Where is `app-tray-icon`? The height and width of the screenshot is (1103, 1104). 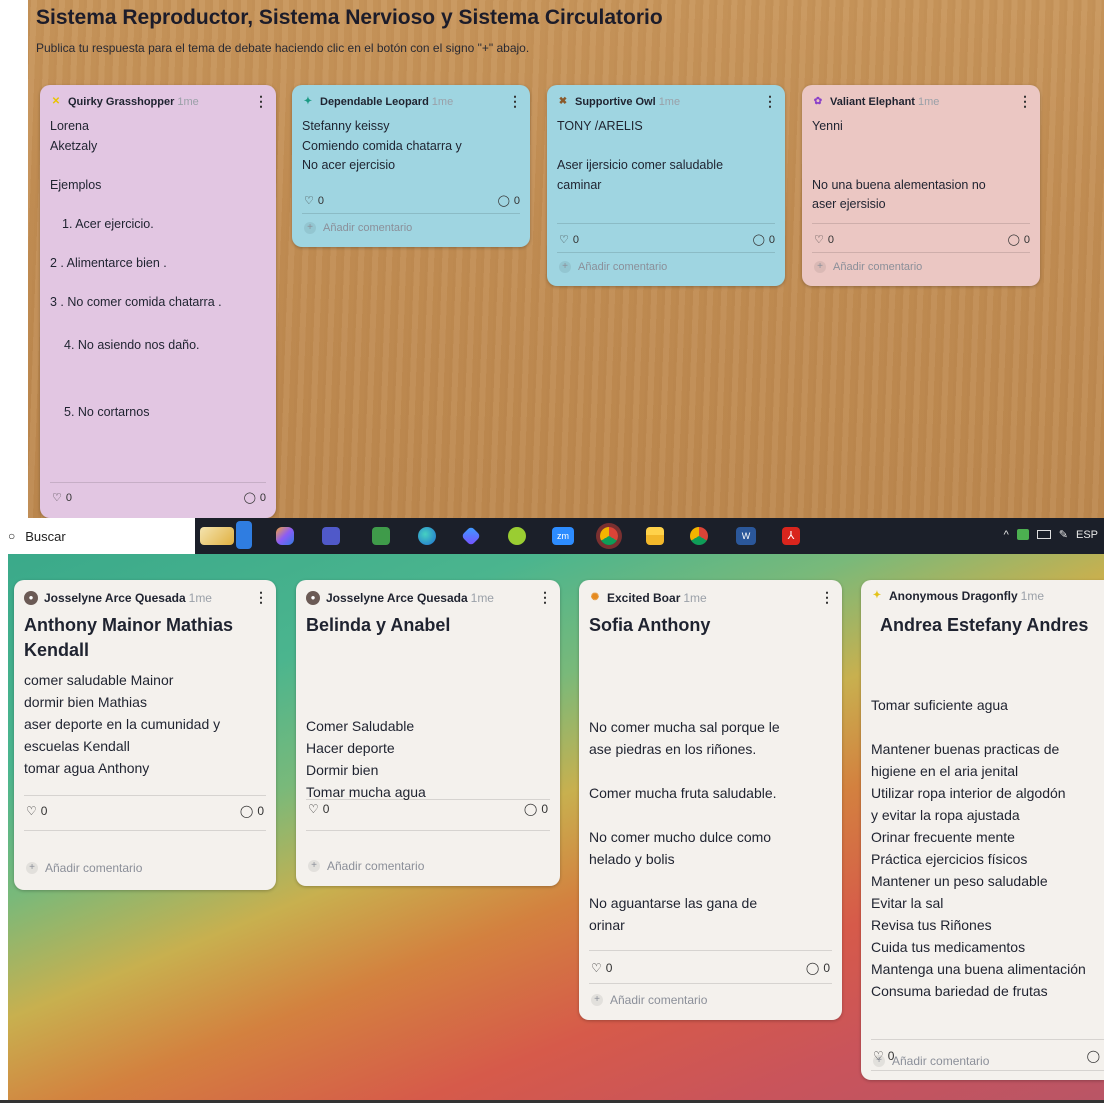
app-tray-icon is located at coordinates (1022, 534).